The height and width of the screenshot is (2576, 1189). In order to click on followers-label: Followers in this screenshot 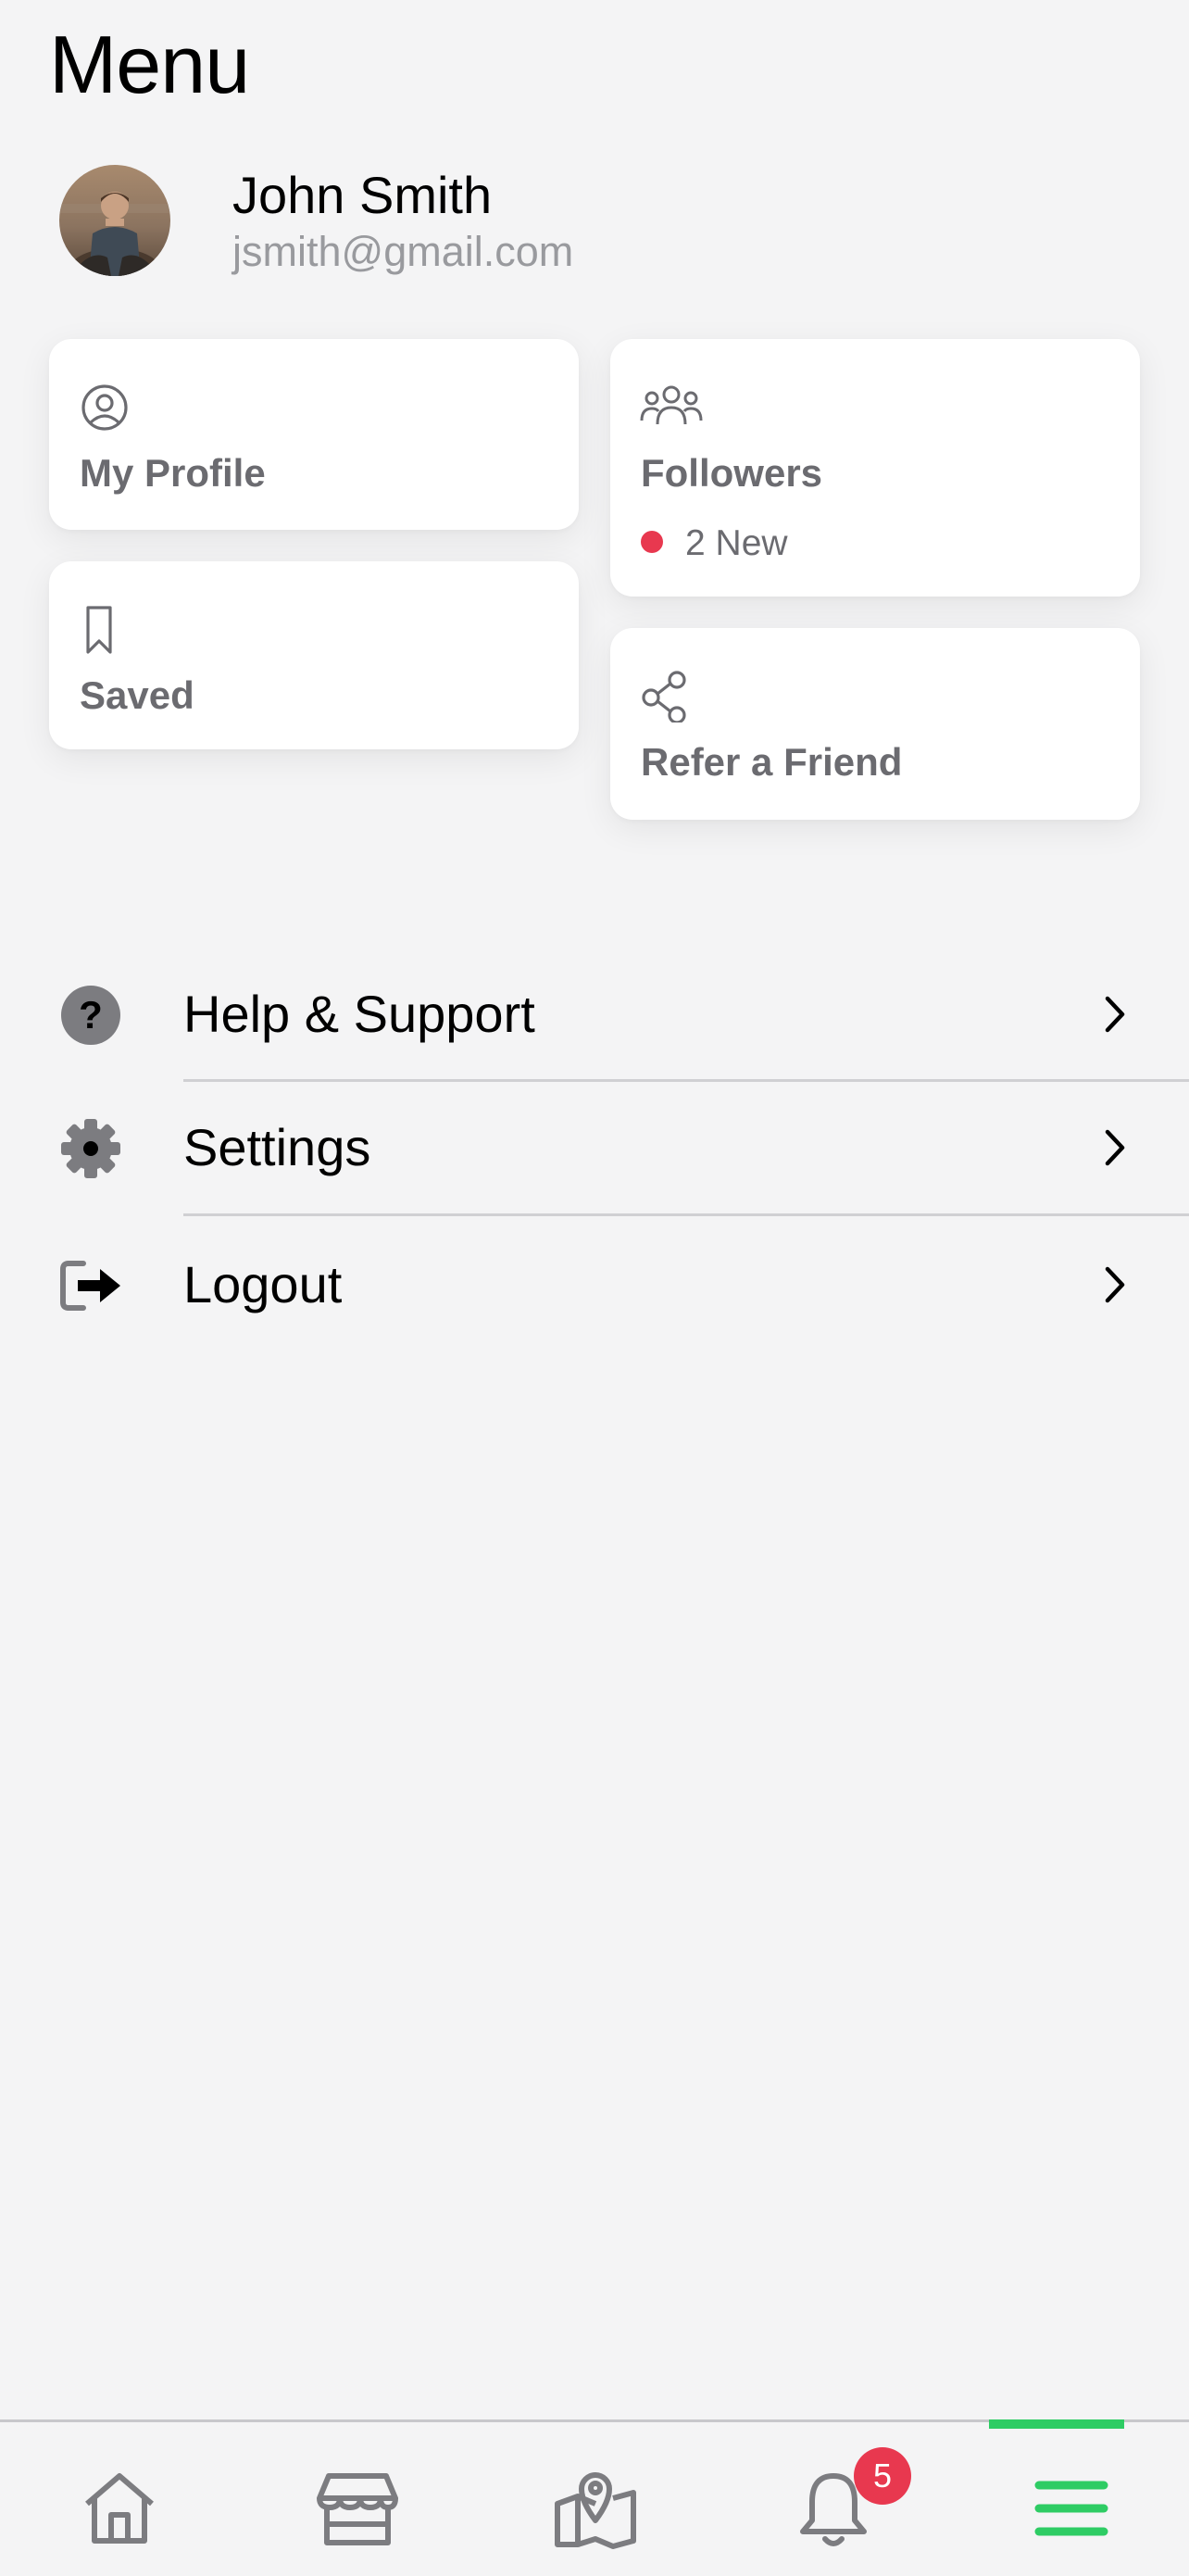, I will do `click(732, 473)`.